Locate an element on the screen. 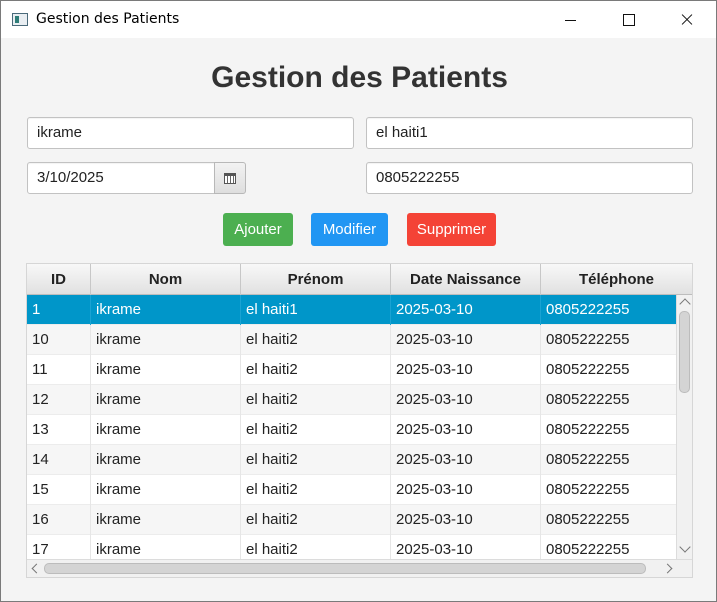 This screenshot has width=717, height=602. column-header-id: ID is located at coordinates (59, 279).